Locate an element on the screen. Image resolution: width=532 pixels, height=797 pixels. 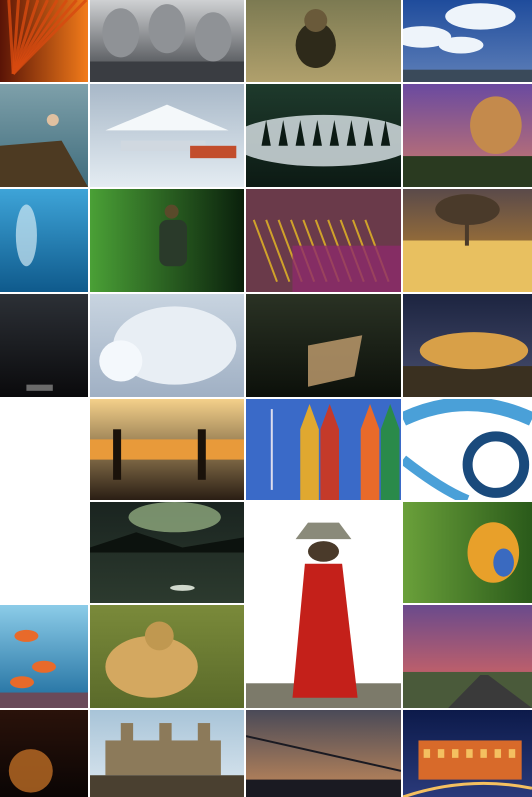
photo-tile-film-reel is located at coordinates (467, 449).